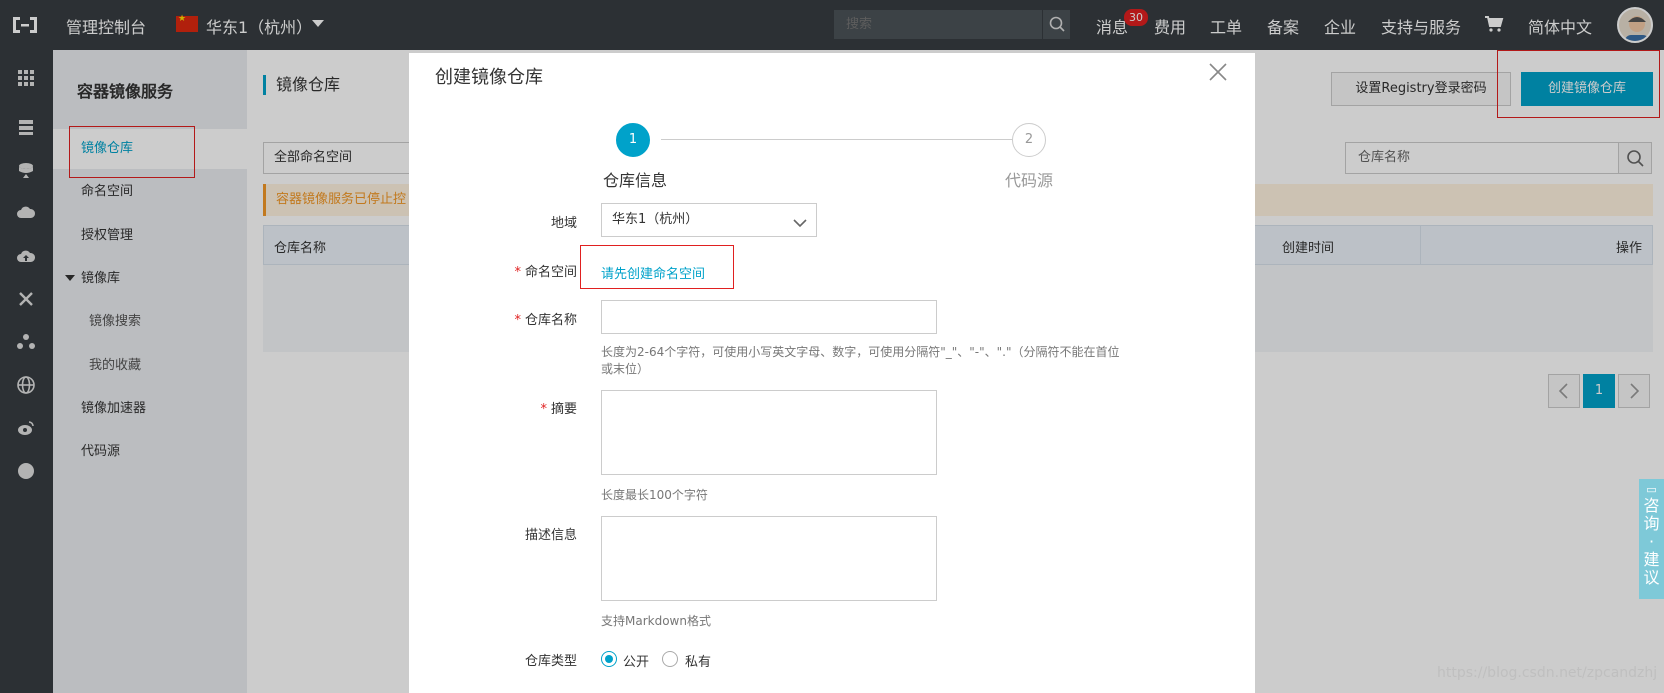  I want to click on repo-type-label: 仓库类型, so click(550, 661).